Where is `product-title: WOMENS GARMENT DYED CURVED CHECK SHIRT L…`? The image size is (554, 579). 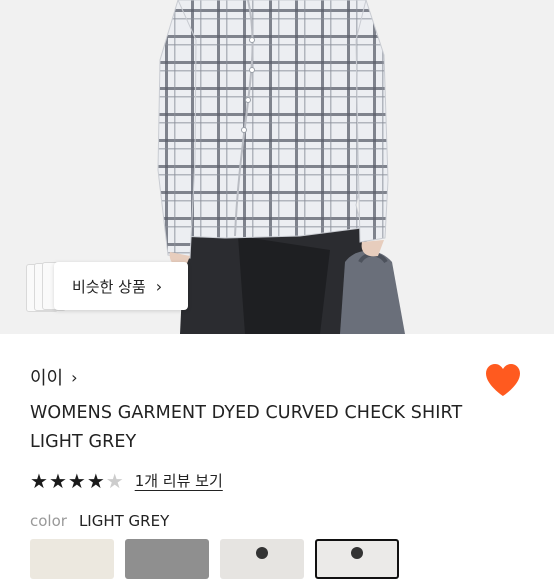
product-title: WOMENS GARMENT DYED CURVED CHECK SHIRT L… is located at coordinates (246, 427).